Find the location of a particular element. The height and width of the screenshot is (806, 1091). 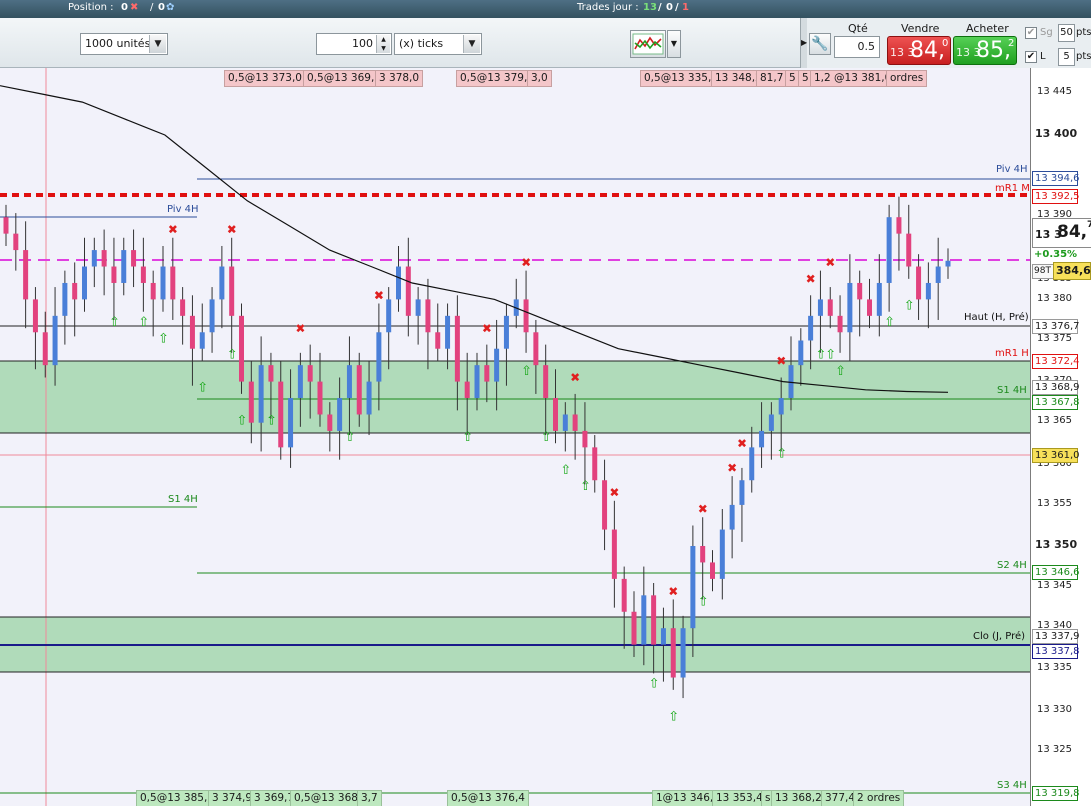

axis-tick: 13 375 is located at coordinates (1054, 338).